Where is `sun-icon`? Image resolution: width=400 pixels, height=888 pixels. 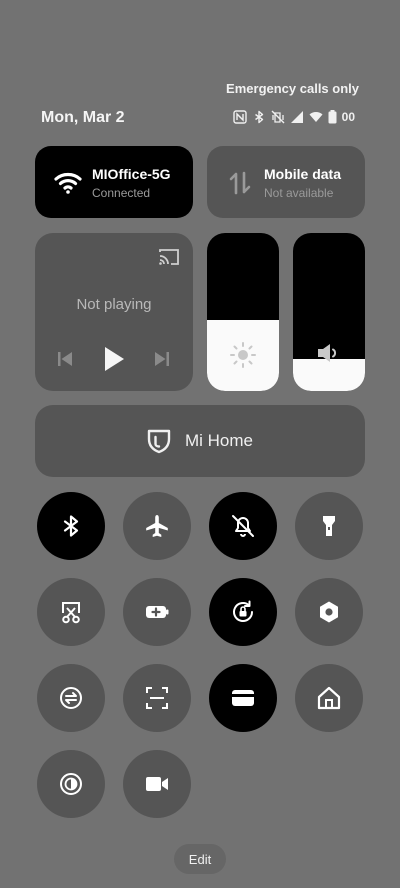 sun-icon is located at coordinates (243, 355).